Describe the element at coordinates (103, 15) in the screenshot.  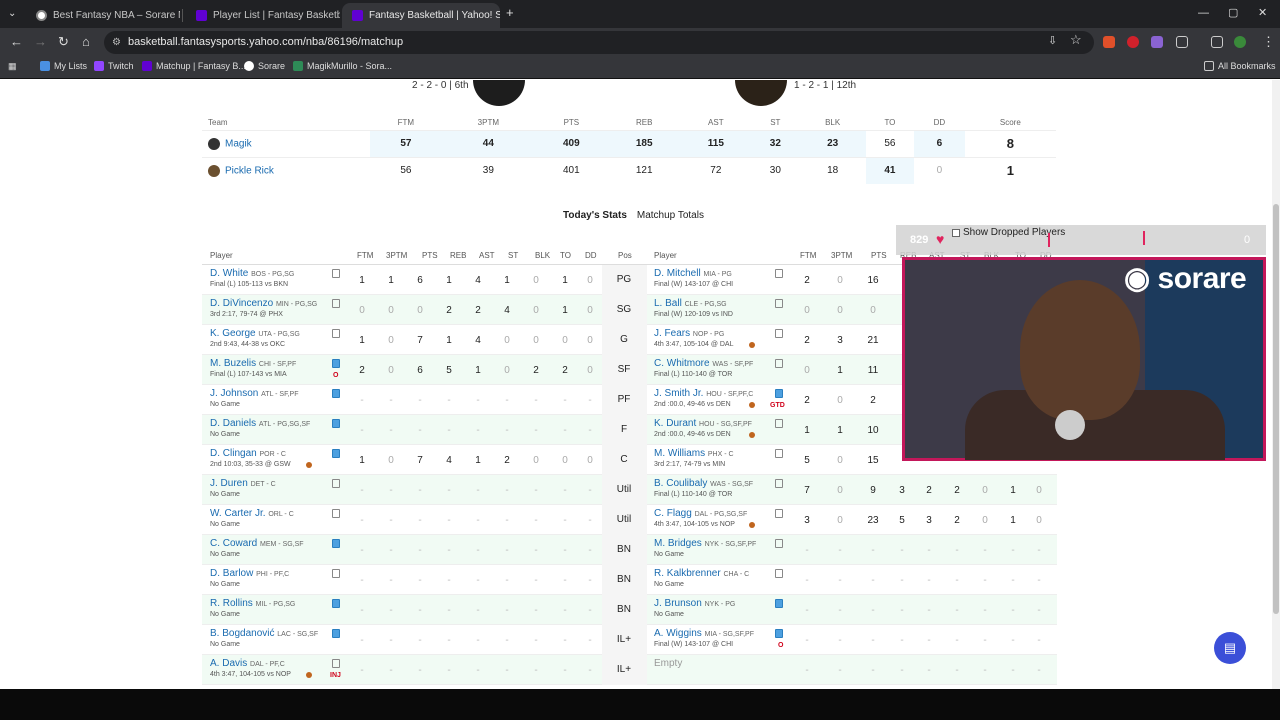
I see `tab-sorare: Best Fantasy NBA – Sorare NBA ✕` at that location.